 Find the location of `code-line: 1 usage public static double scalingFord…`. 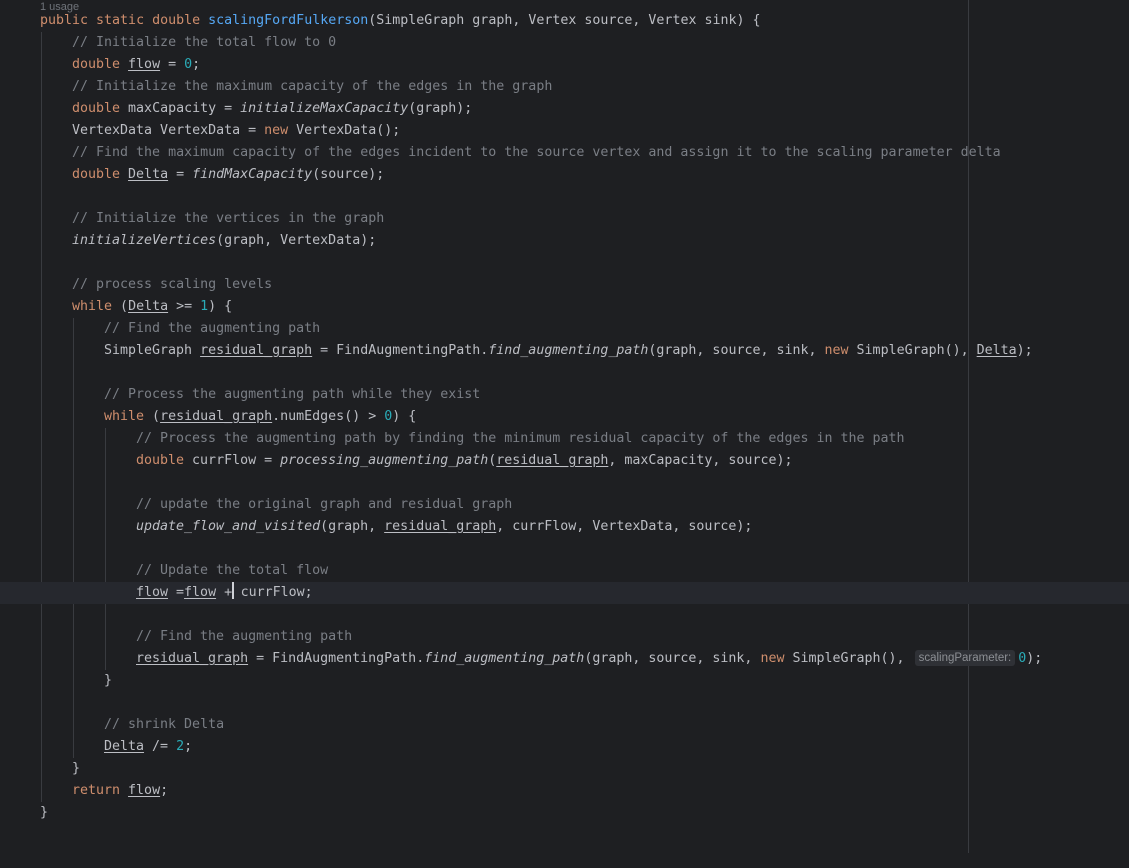

code-line: 1 usage public static double scalingFord… is located at coordinates (564, 16).